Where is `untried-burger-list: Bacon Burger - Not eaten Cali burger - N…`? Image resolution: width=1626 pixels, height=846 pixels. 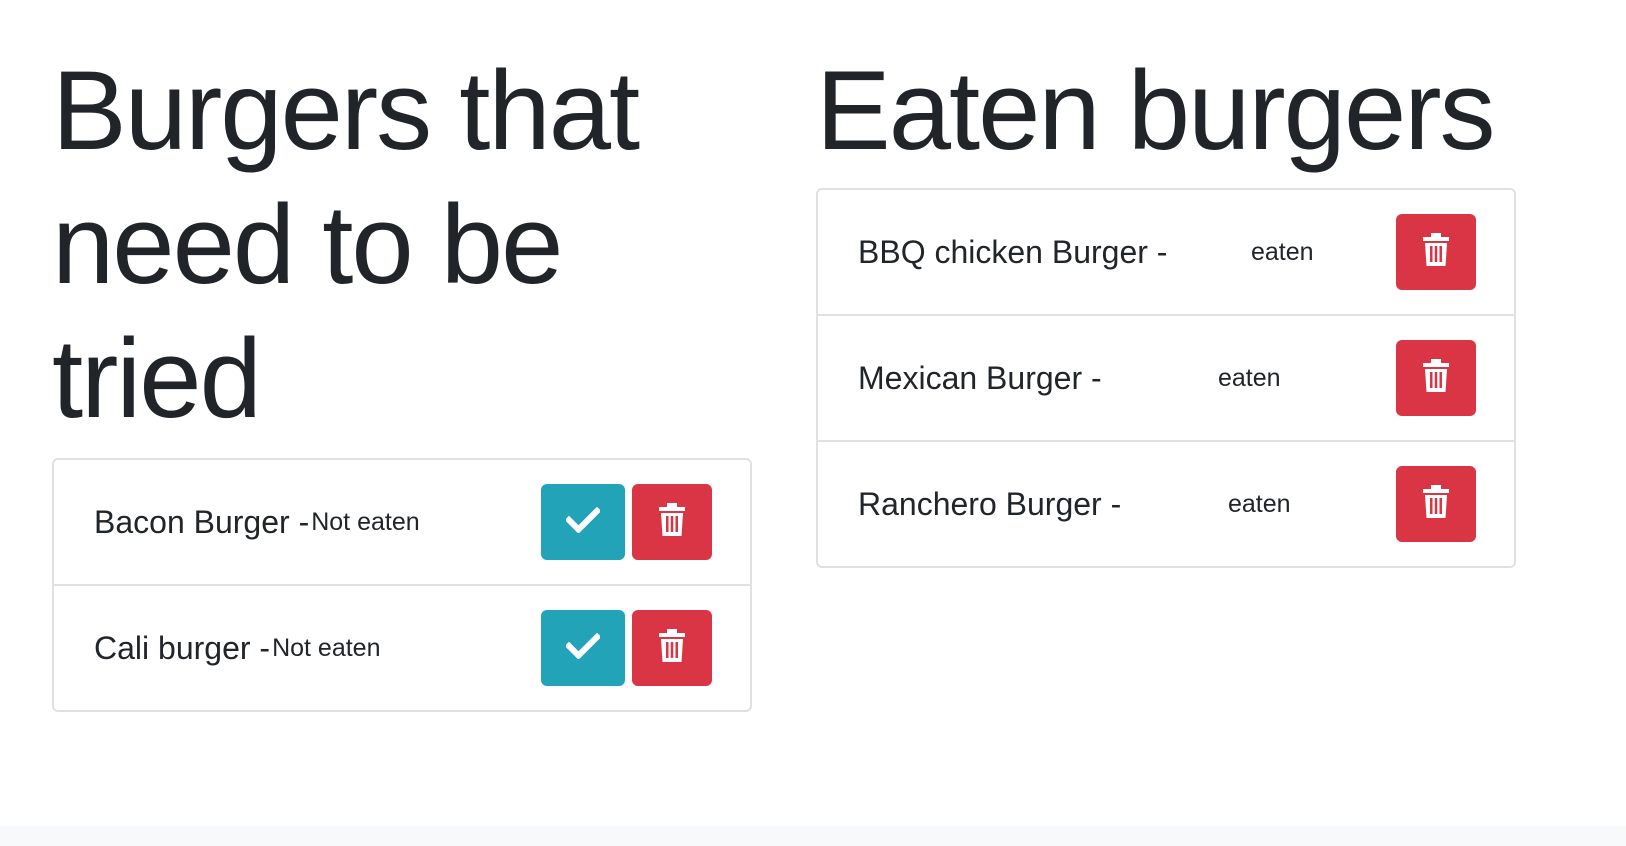 untried-burger-list: Bacon Burger - Not eaten Cali burger - N… is located at coordinates (402, 585).